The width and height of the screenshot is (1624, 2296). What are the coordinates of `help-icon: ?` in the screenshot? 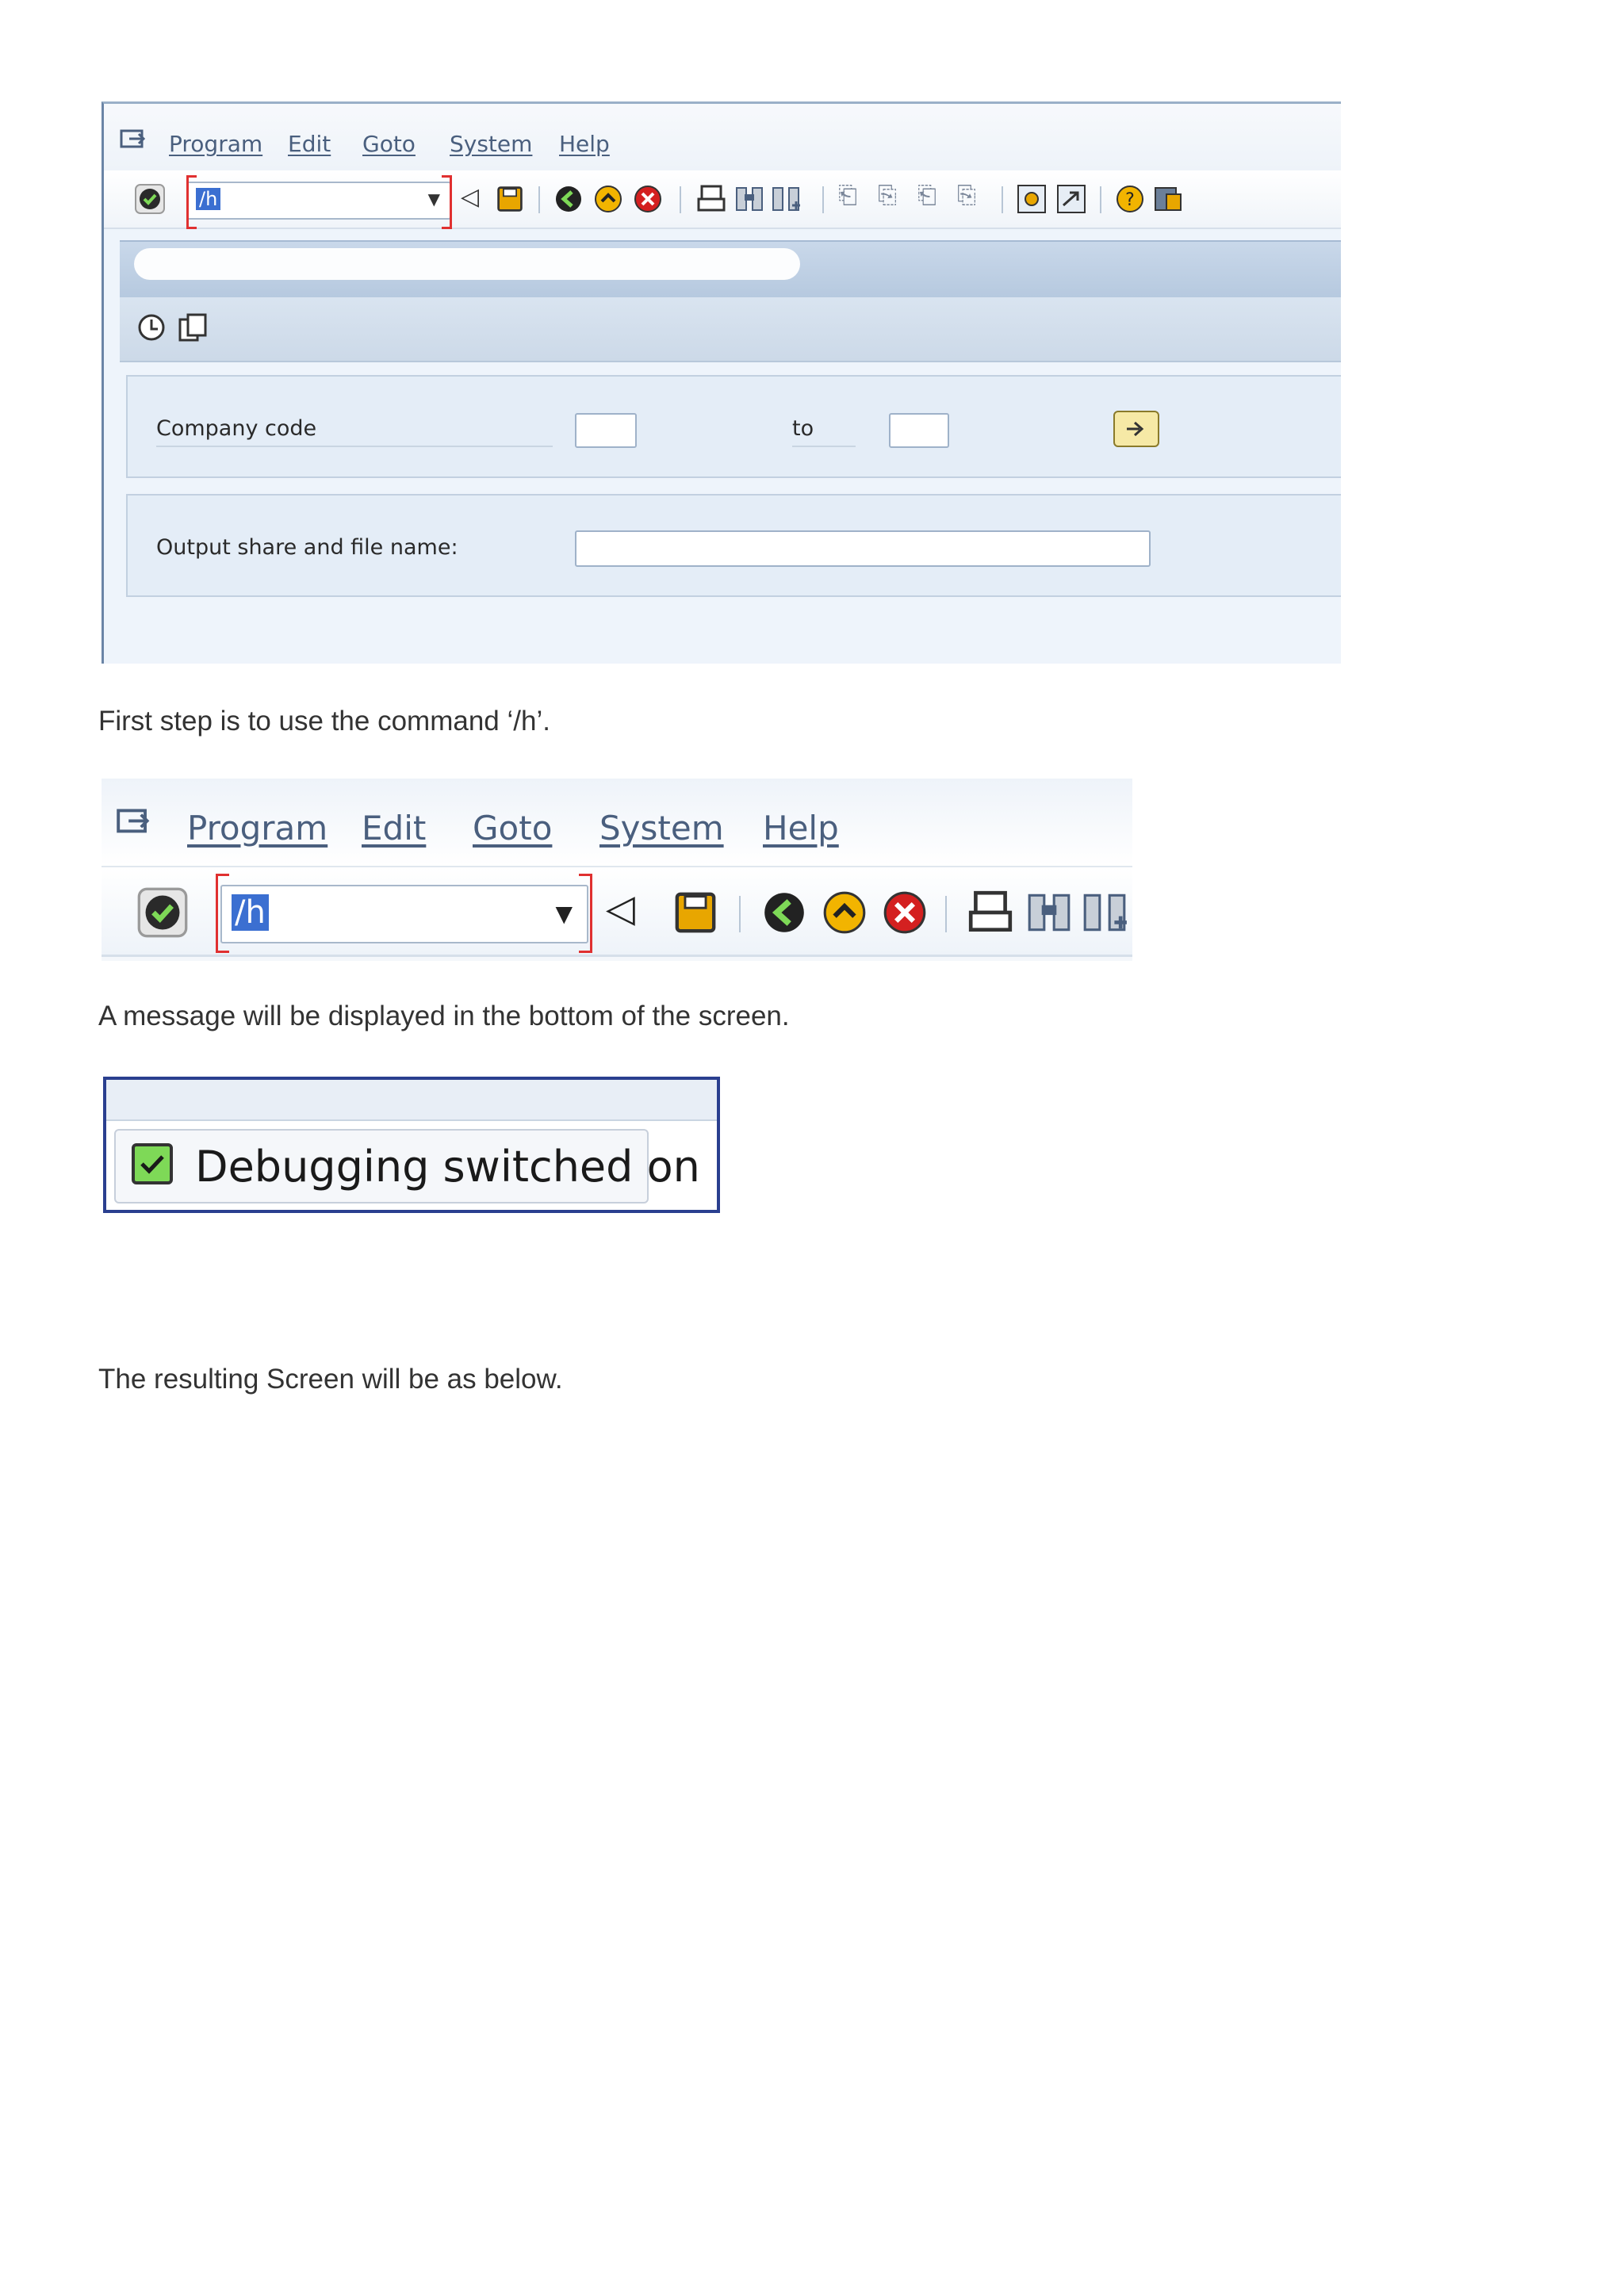 It's located at (1130, 199).